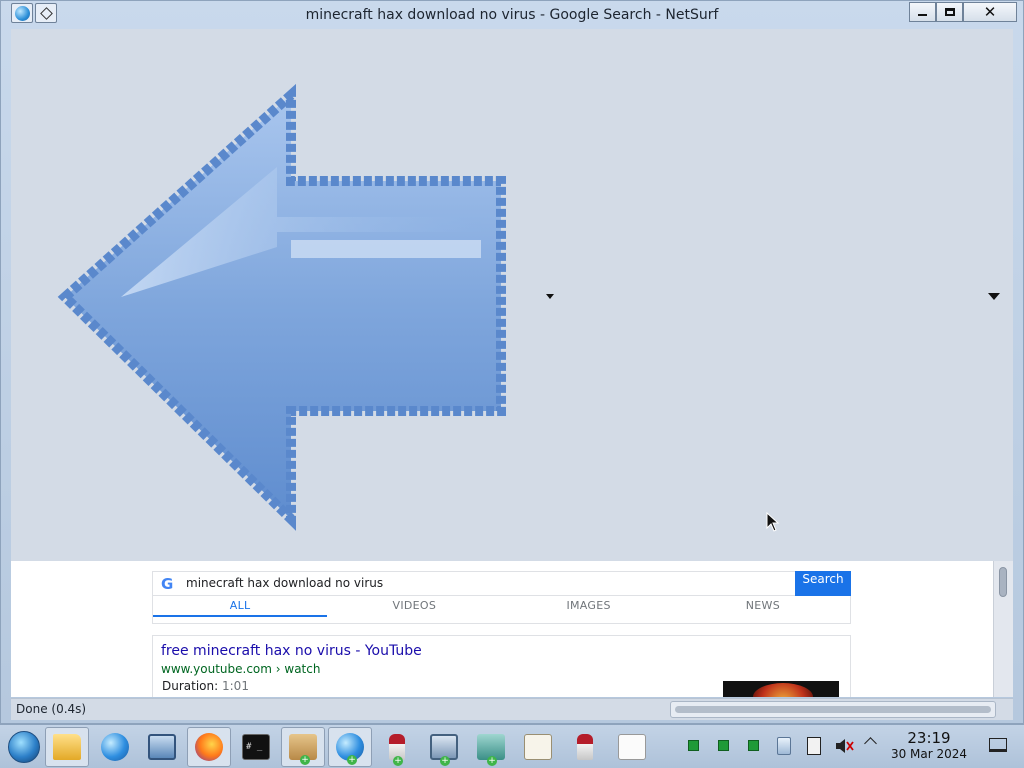 This screenshot has height=768, width=1024. I want to click on taskbar-firefox, so click(209, 747).